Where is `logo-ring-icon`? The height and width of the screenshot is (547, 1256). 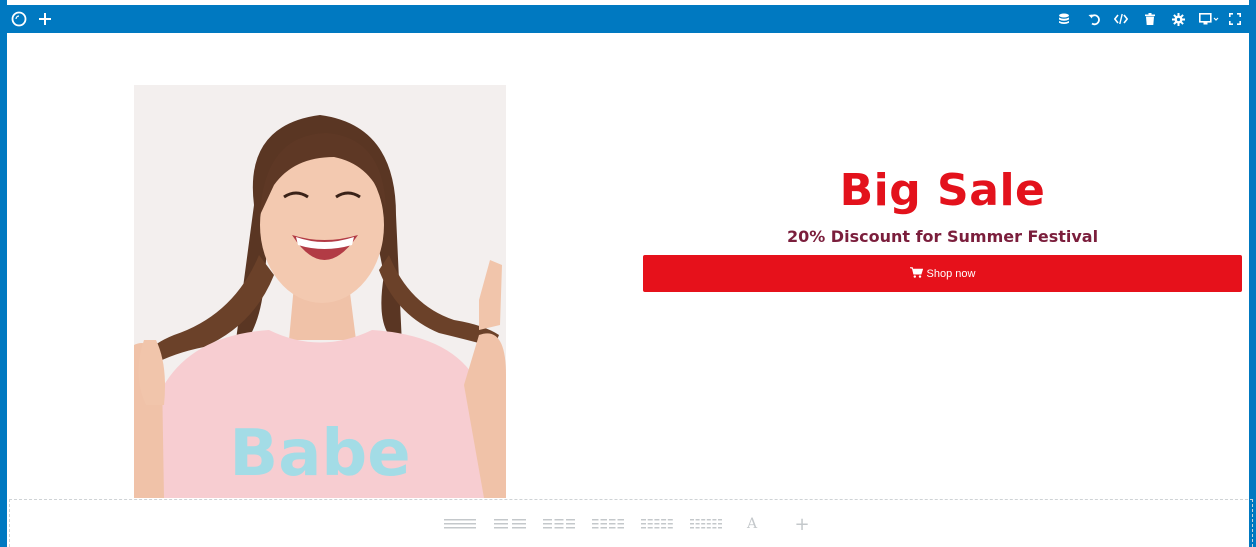 logo-ring-icon is located at coordinates (19, 19).